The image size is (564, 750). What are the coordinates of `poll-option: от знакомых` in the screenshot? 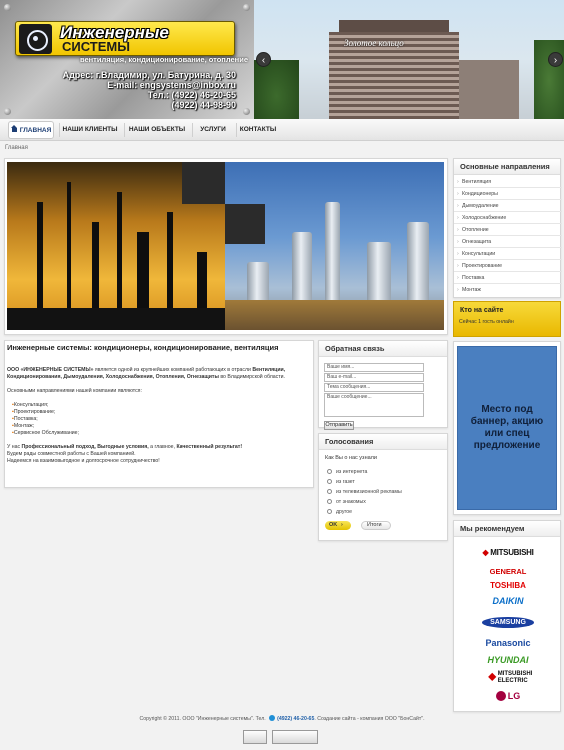 It's located at (346, 502).